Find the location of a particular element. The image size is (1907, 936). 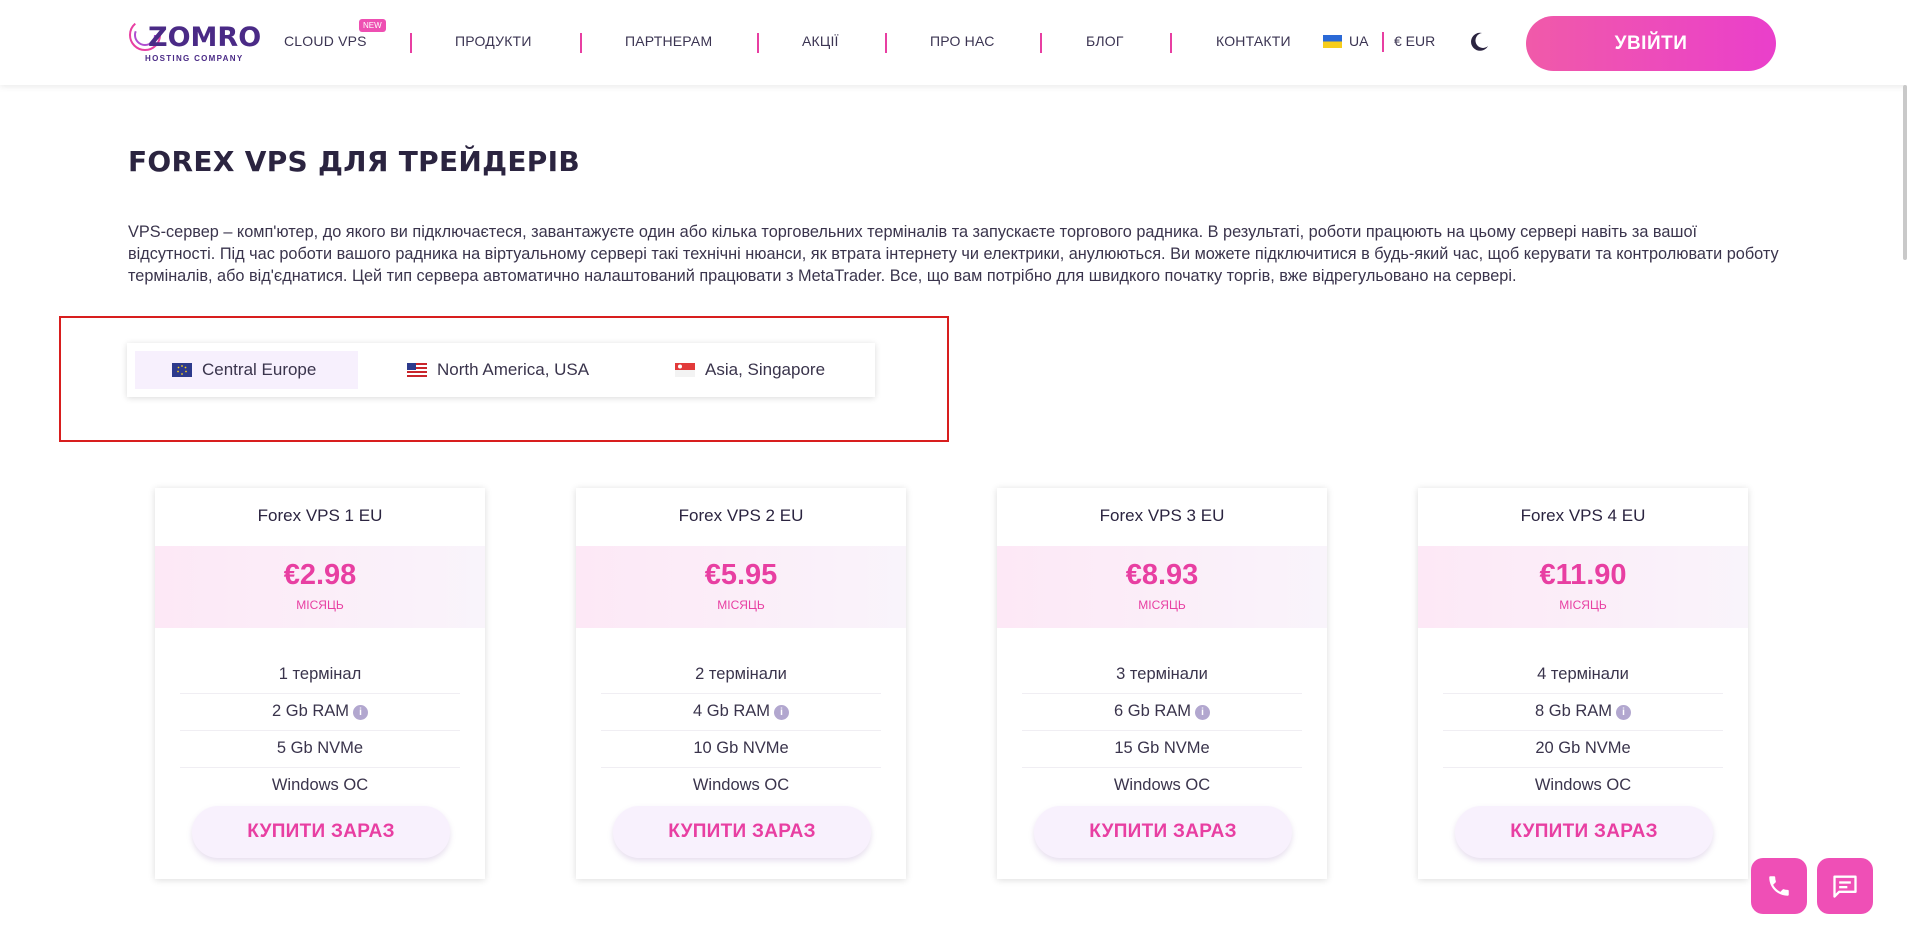

nav-partners: ПАРТНЕРАМ is located at coordinates (668, 41).